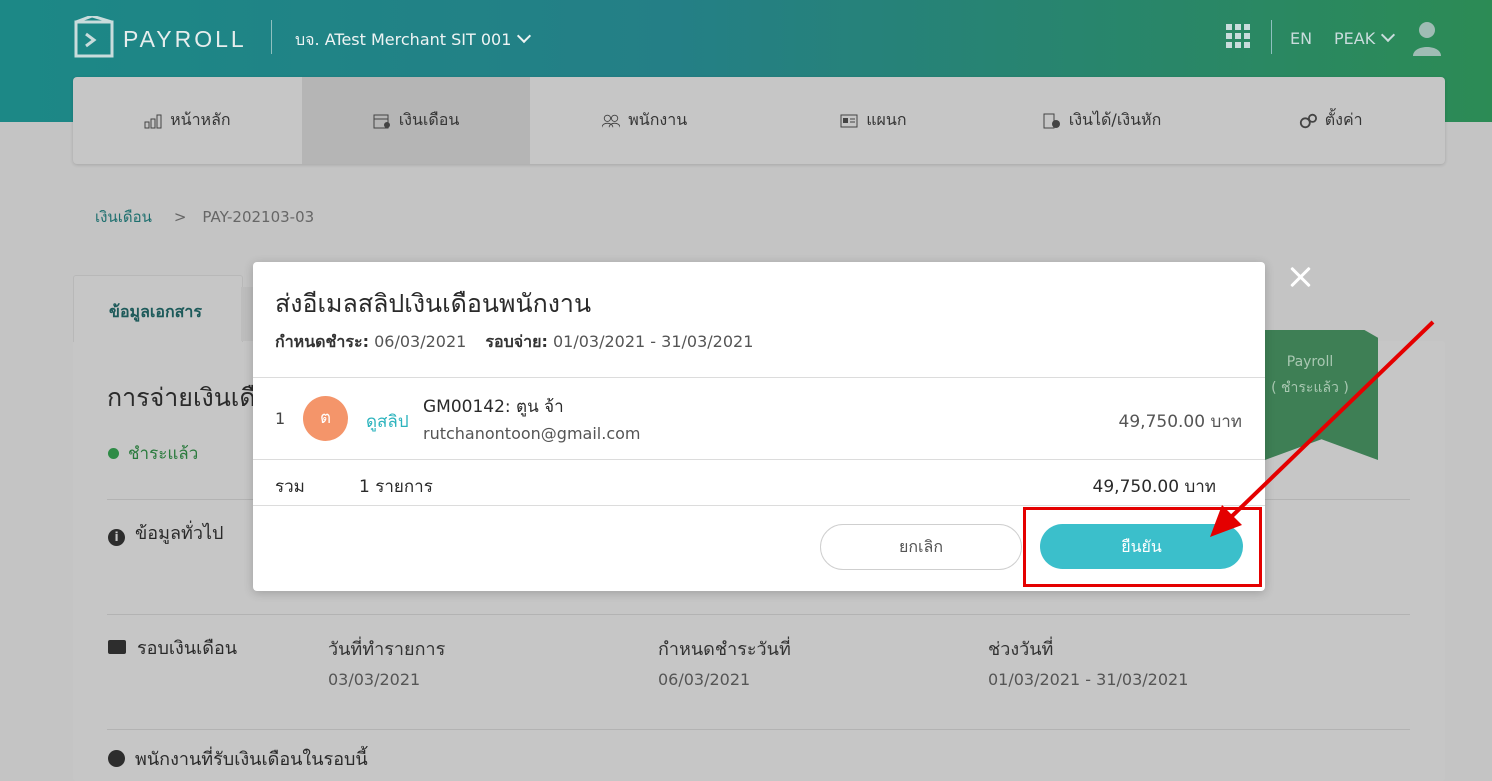  I want to click on company-name: บจ. ATest Merchant SIT 001, so click(403, 39).